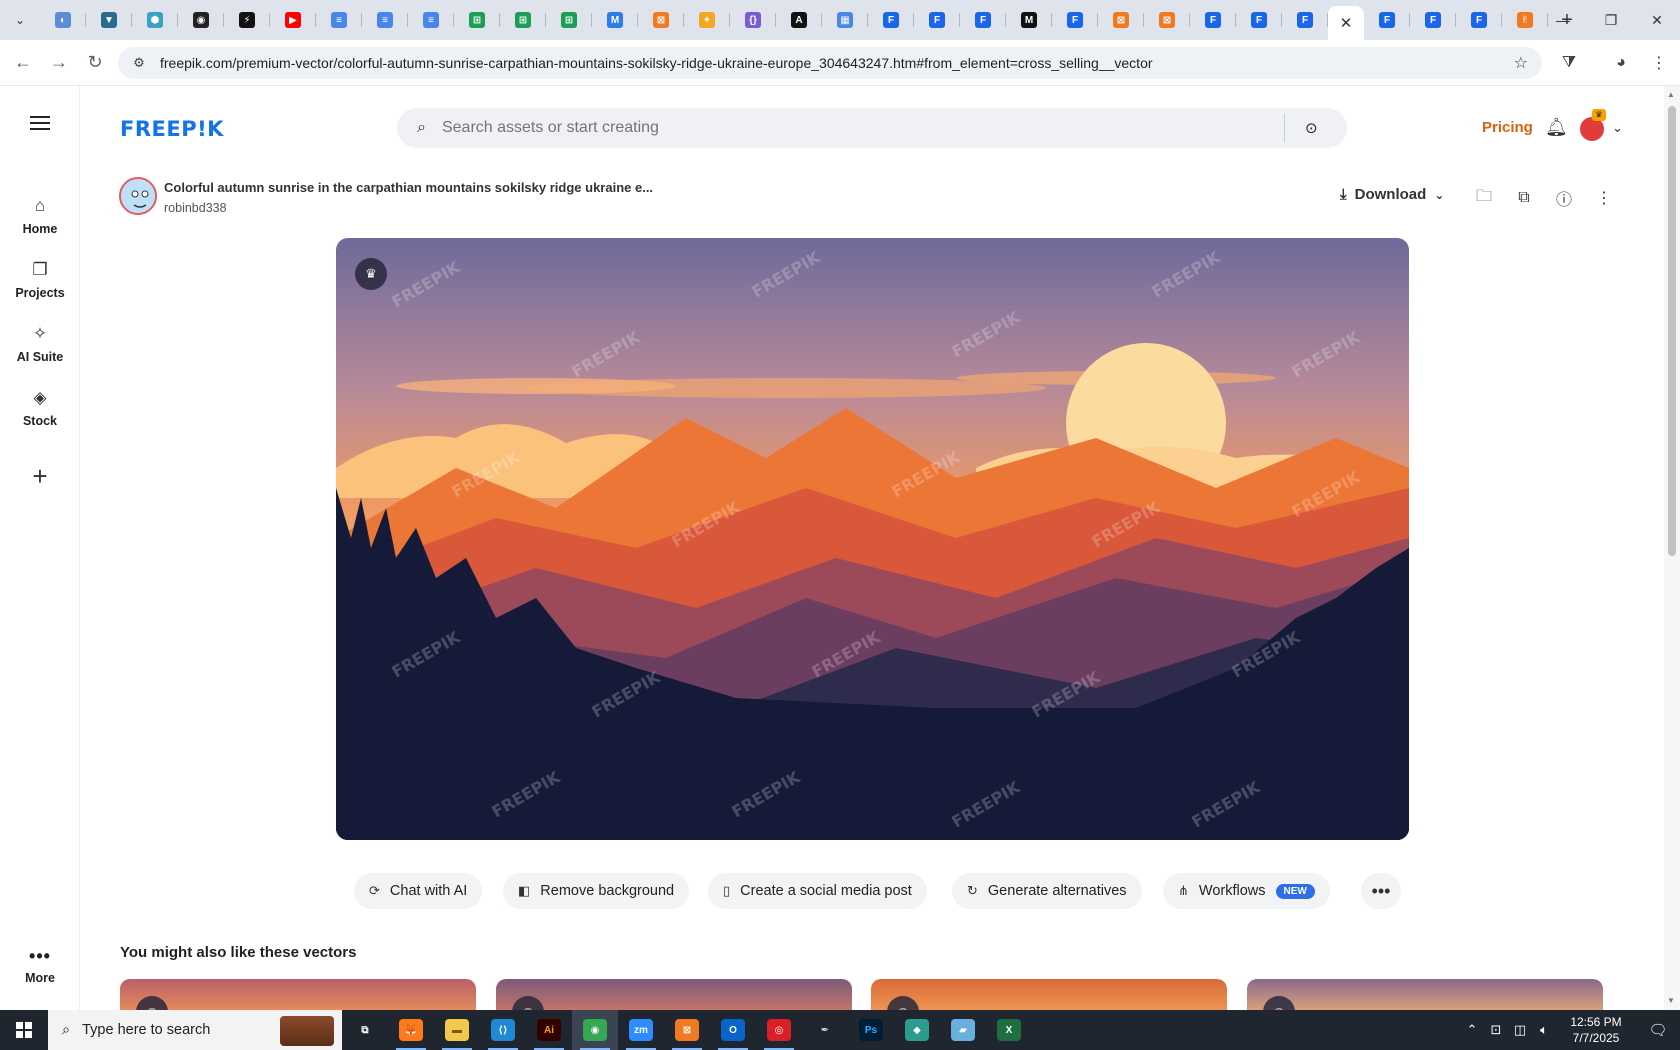  I want to click on taskbar-app-outlook: O, so click(733, 1030).